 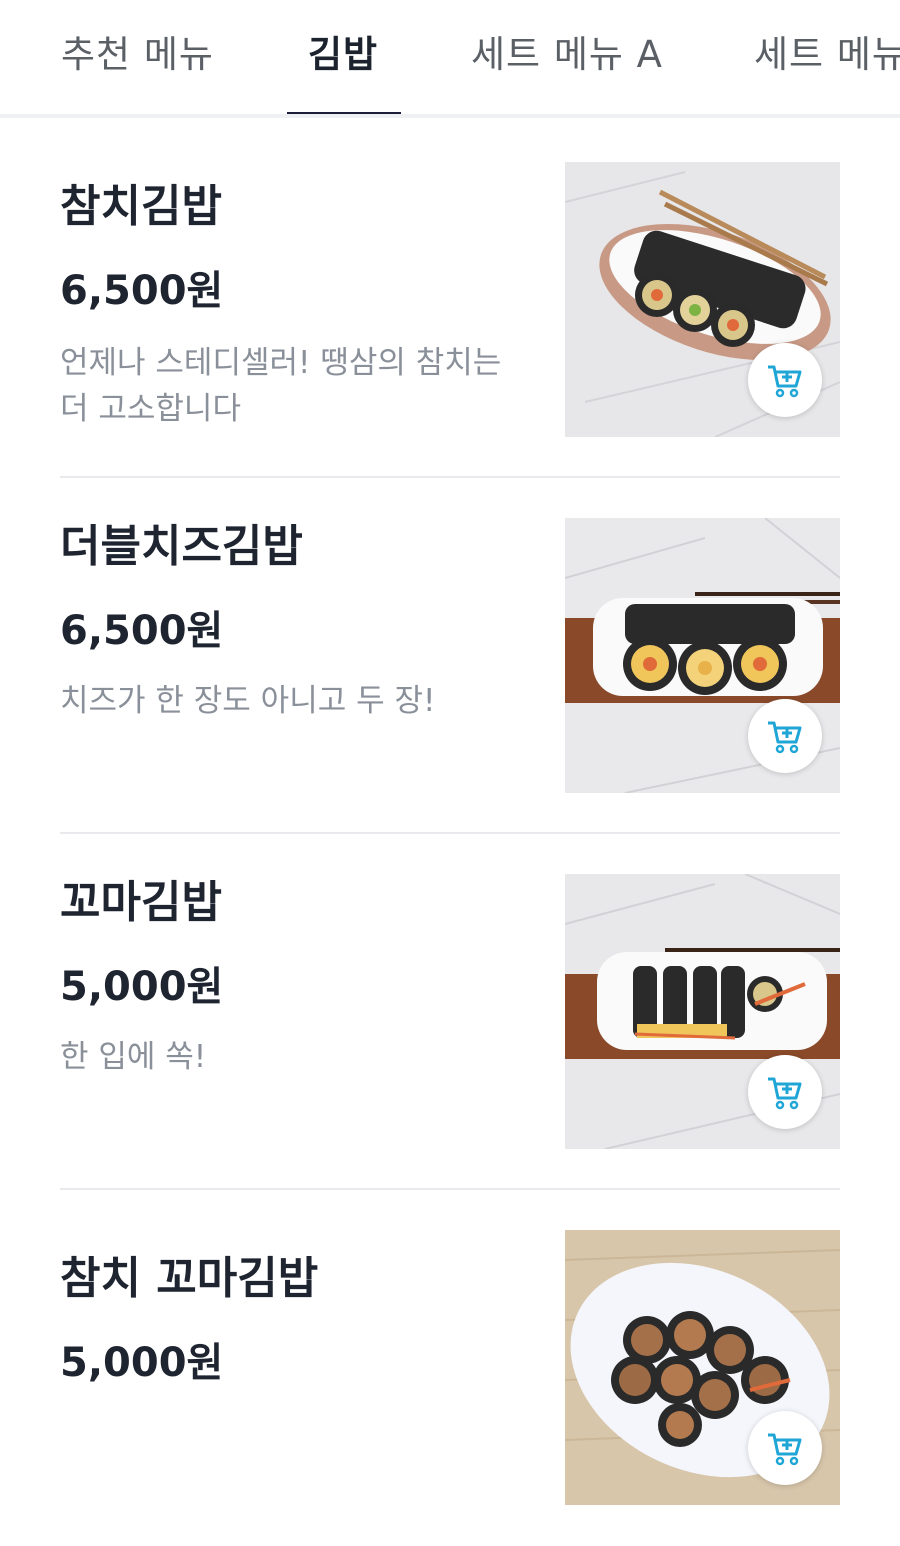 What do you see at coordinates (567, 51) in the screenshot?
I see `tab-set-menu-a: 세트 메뉴 A` at bounding box center [567, 51].